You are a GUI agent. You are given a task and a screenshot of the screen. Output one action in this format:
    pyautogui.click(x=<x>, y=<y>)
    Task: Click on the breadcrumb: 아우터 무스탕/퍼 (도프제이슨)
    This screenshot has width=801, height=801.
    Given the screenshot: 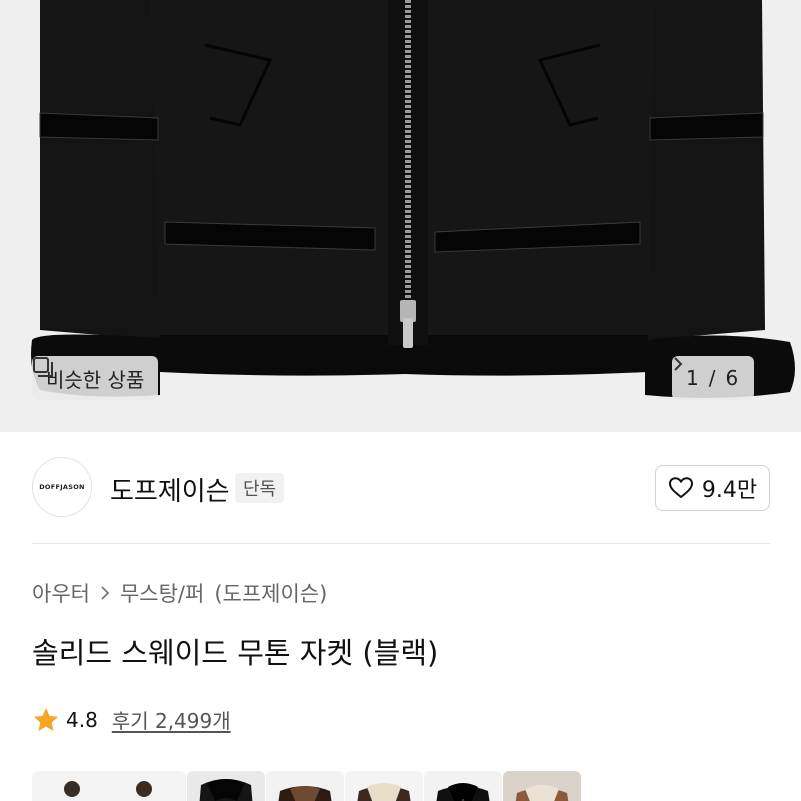 What is the action you would take?
    pyautogui.click(x=179, y=593)
    